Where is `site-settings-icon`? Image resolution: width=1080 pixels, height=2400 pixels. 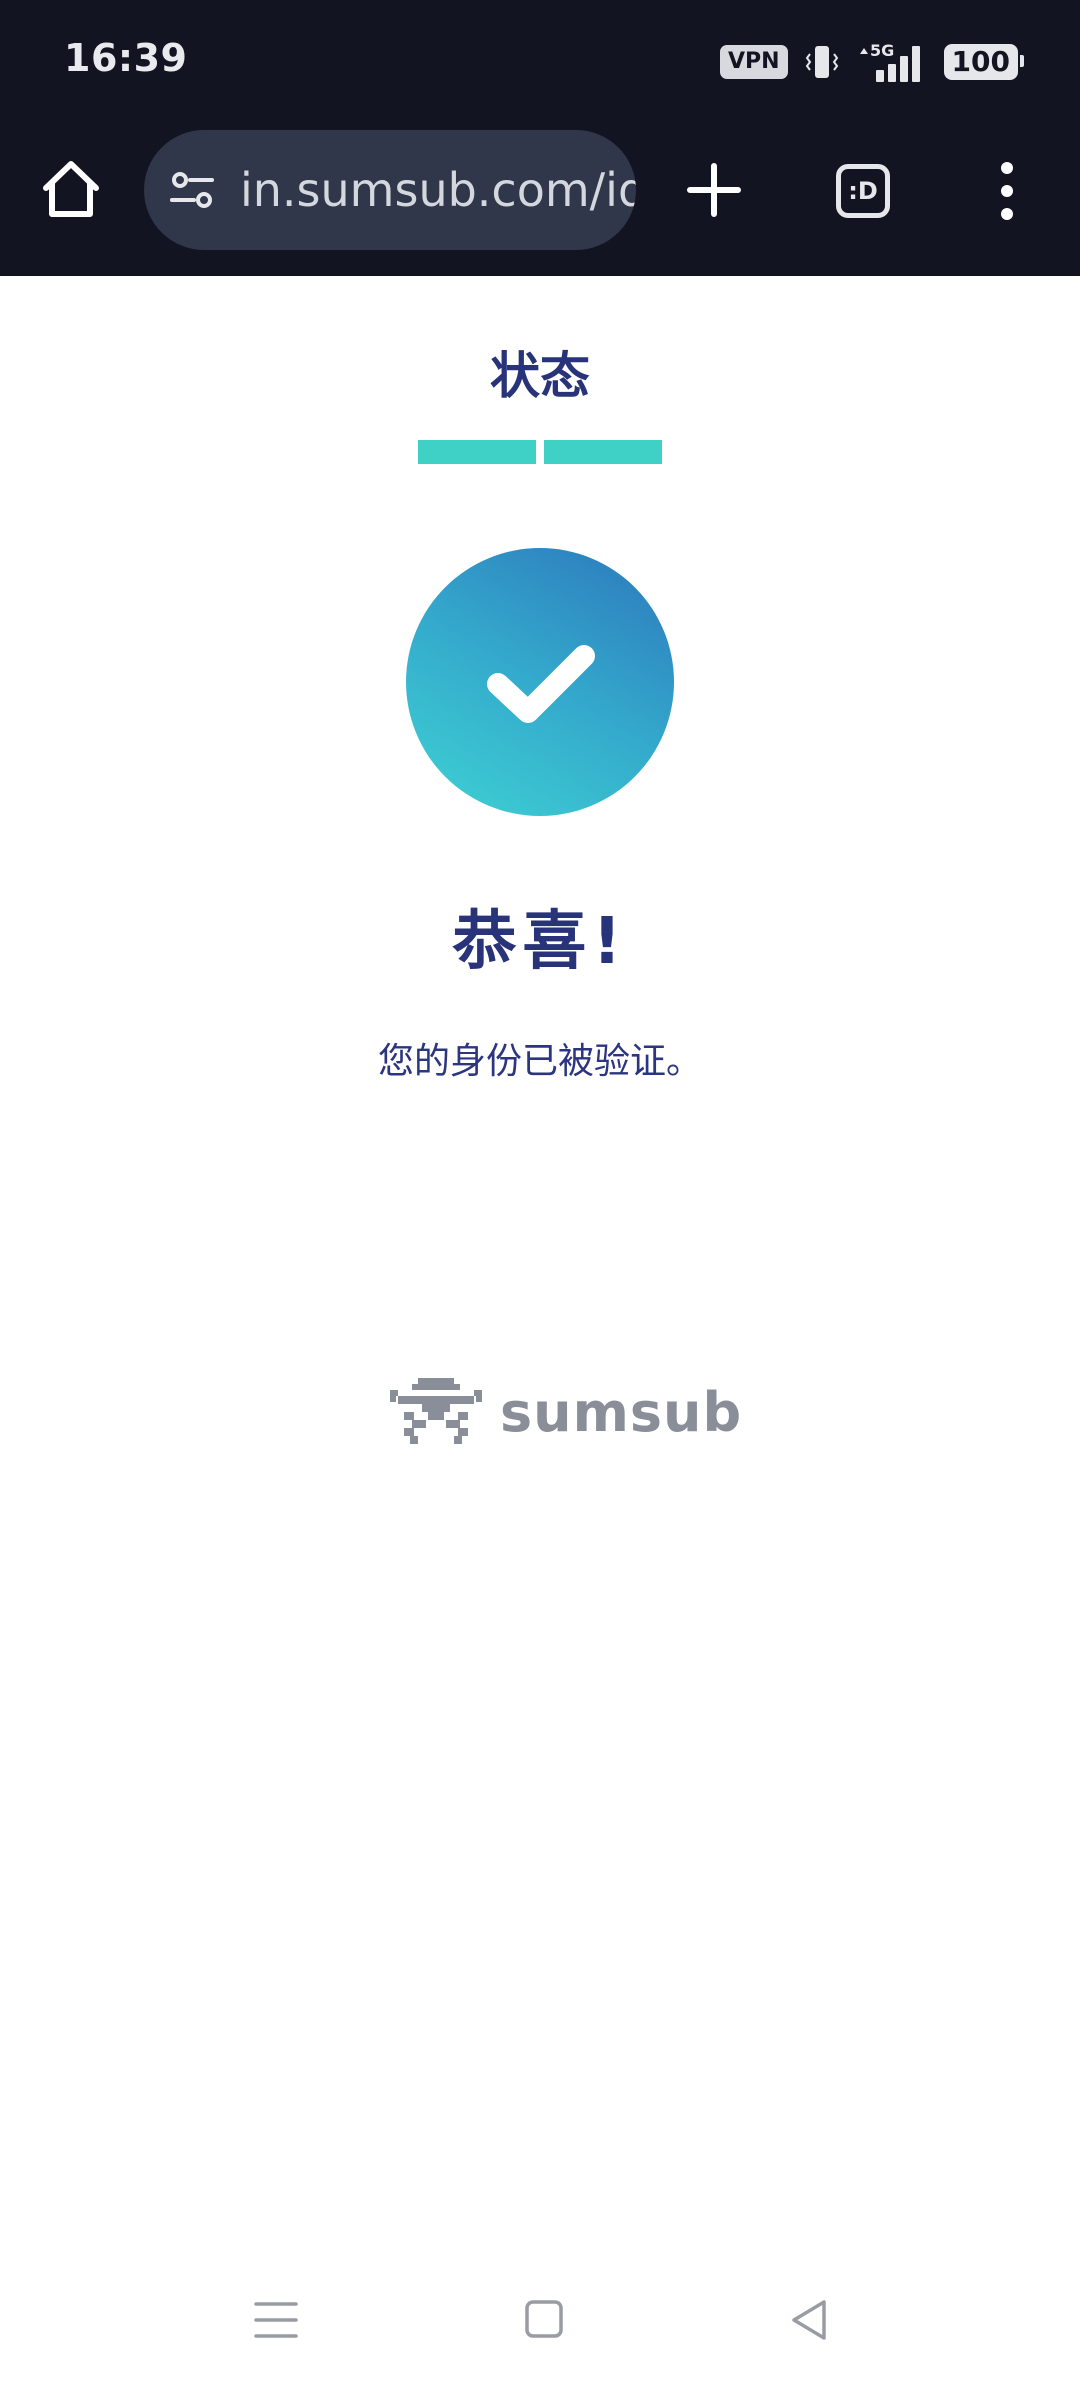
site-settings-icon is located at coordinates (192, 190).